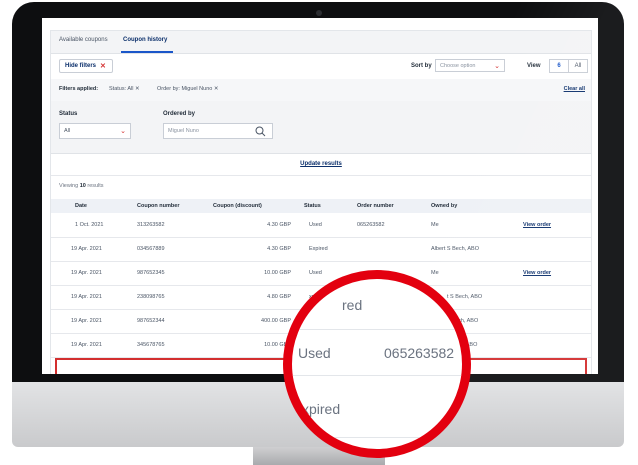  I want to click on filter-chip-status: Status: All ✕, so click(124, 89).